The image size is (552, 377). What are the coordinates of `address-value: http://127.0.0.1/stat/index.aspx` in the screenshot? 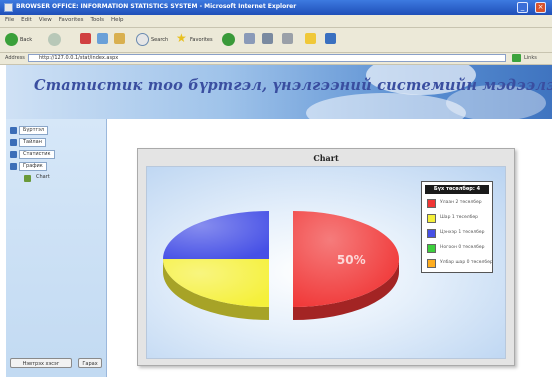 It's located at (79, 58).